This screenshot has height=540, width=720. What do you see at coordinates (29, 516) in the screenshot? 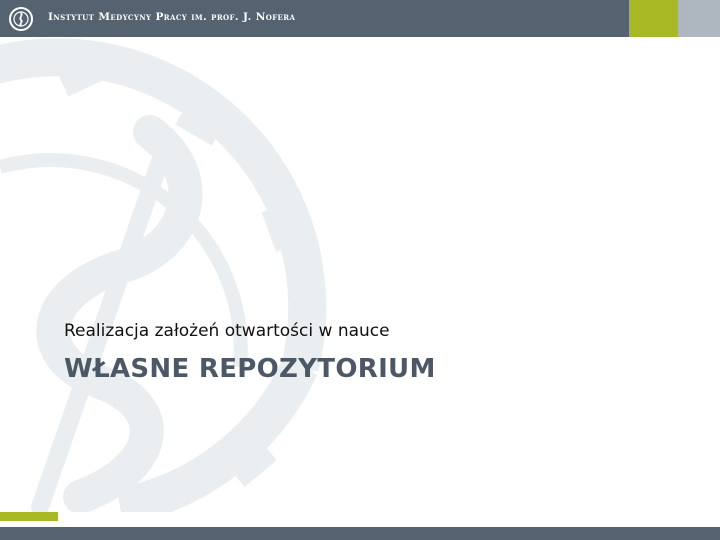
I see `footer-accent-green` at bounding box center [29, 516].